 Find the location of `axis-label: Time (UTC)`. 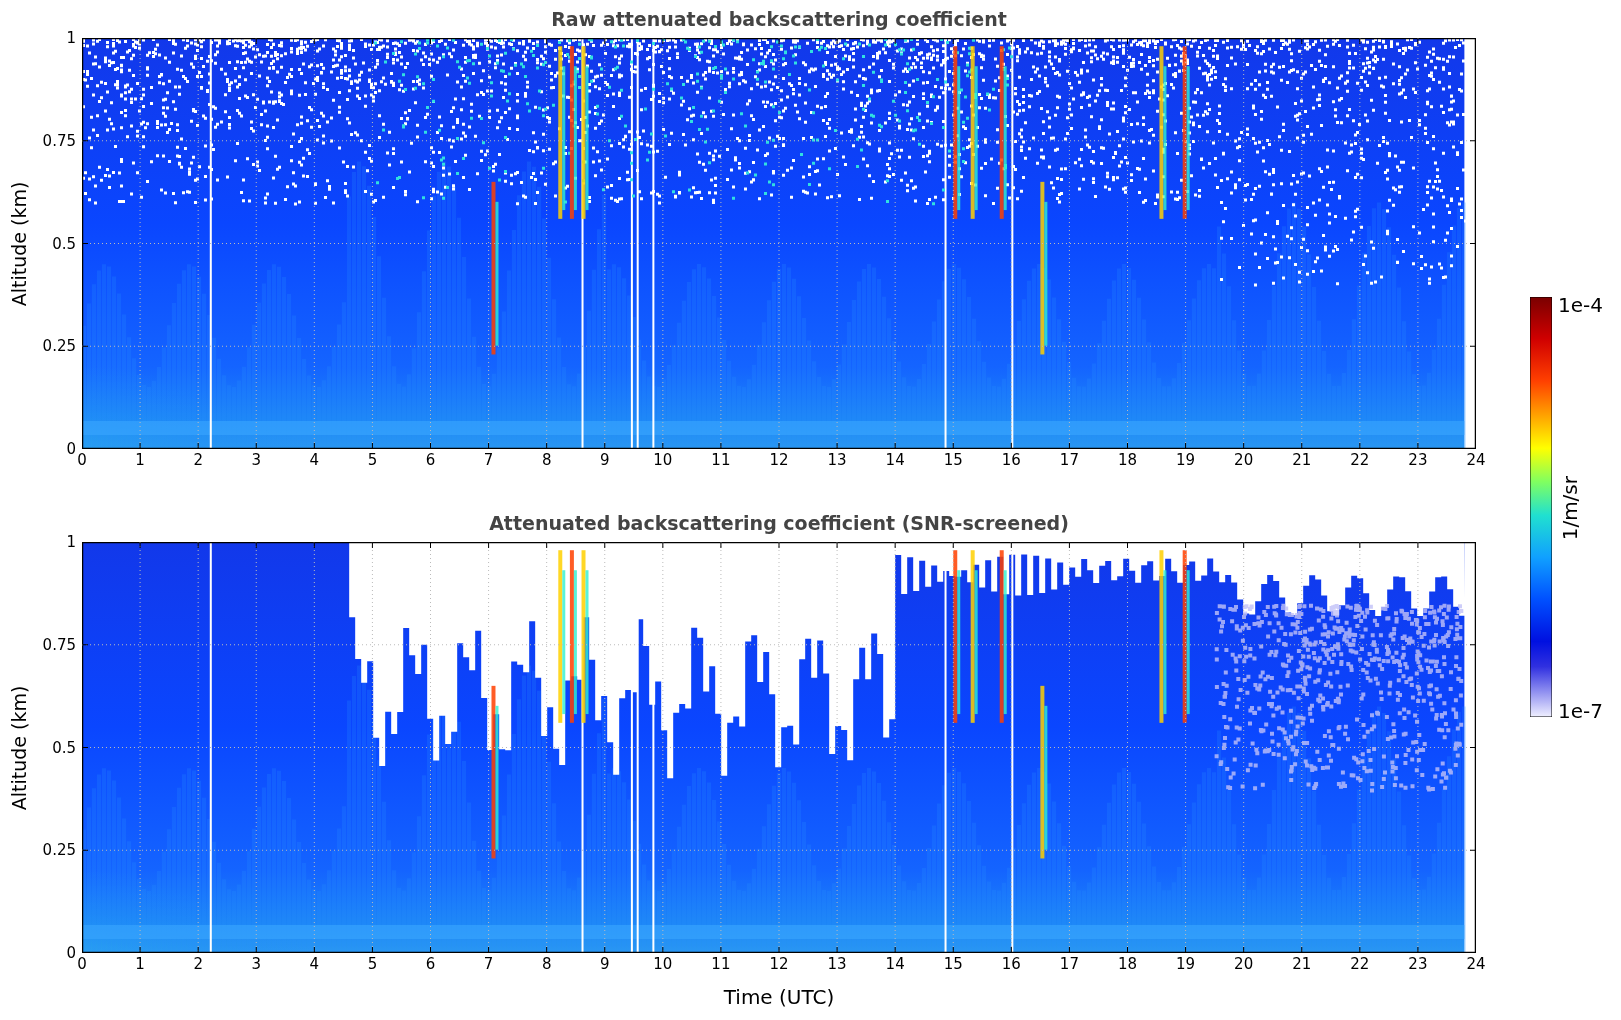

axis-label: Time (UTC) is located at coordinates (779, 997).